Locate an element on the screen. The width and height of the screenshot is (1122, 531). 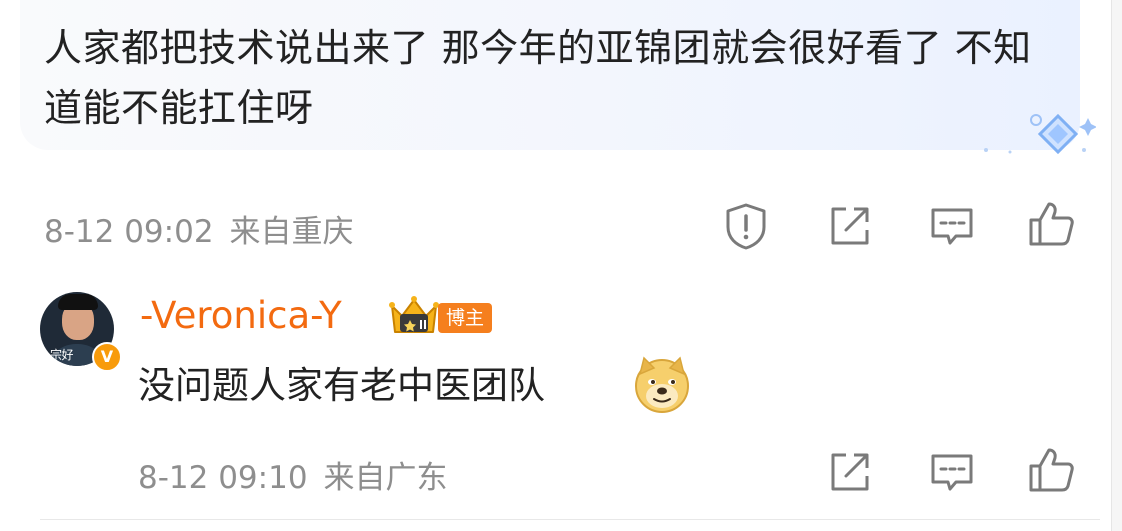
reply-share-button is located at coordinates (850, 472).